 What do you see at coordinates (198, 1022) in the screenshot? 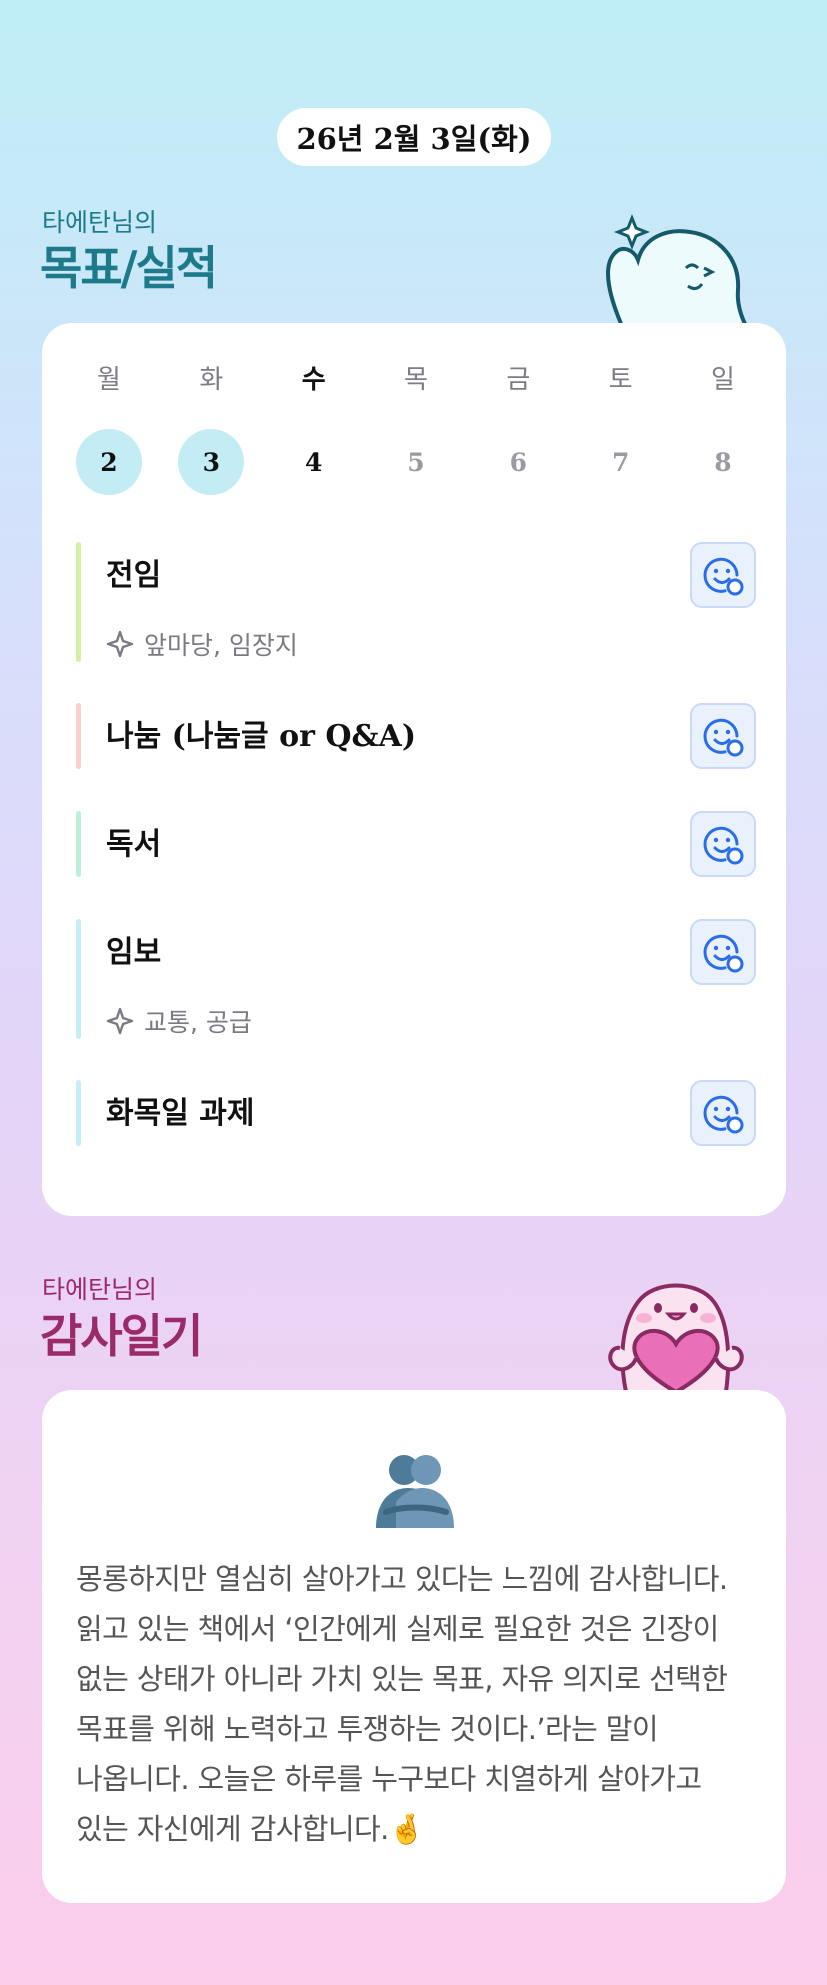
I see `goal-tag-text: 교통, 공급` at bounding box center [198, 1022].